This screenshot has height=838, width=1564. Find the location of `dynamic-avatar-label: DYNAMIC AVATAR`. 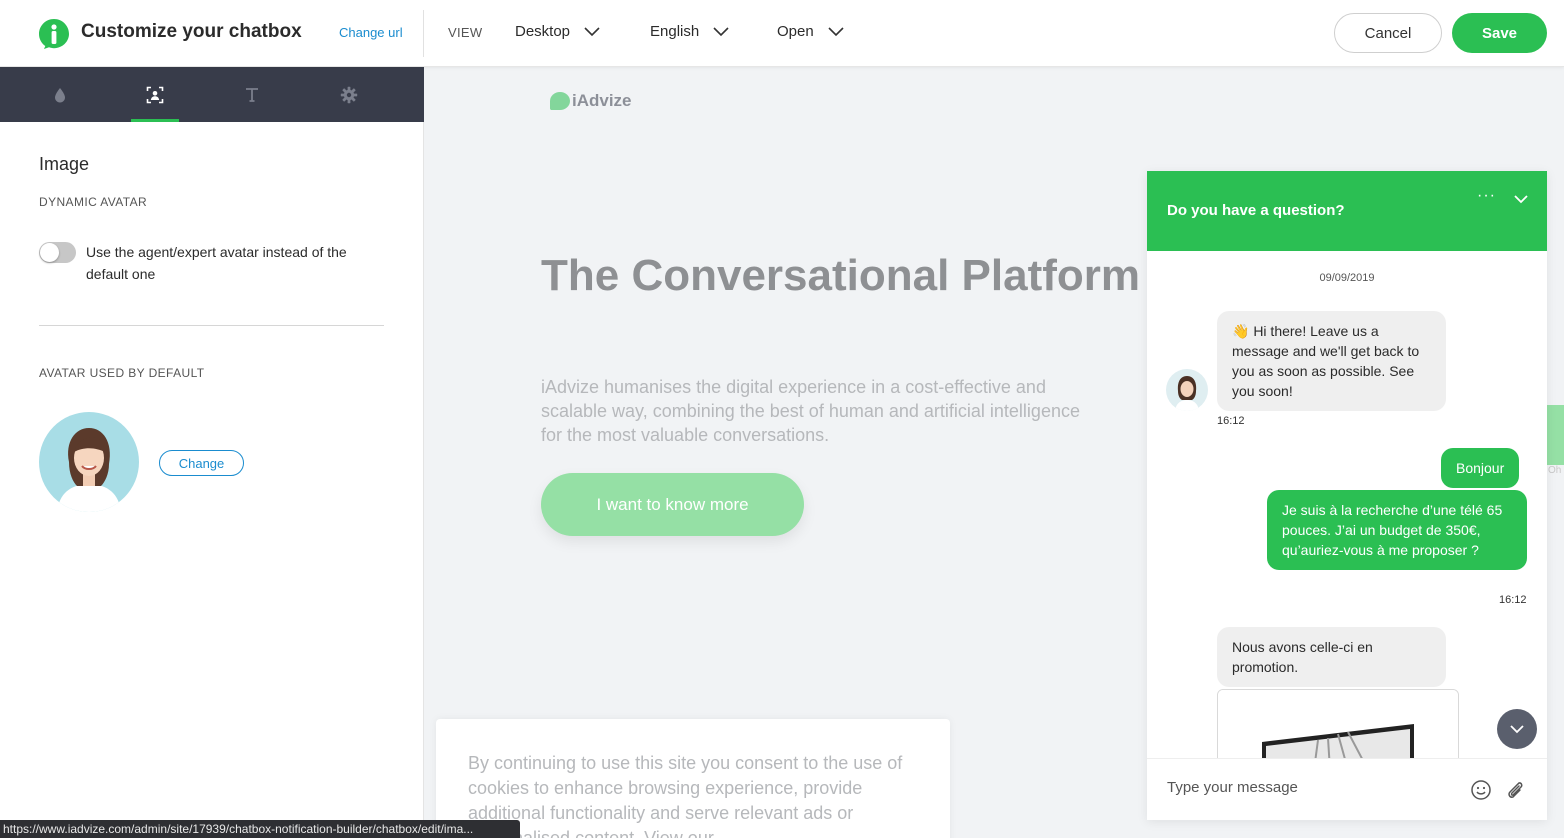

dynamic-avatar-label: DYNAMIC AVATAR is located at coordinates (93, 202).